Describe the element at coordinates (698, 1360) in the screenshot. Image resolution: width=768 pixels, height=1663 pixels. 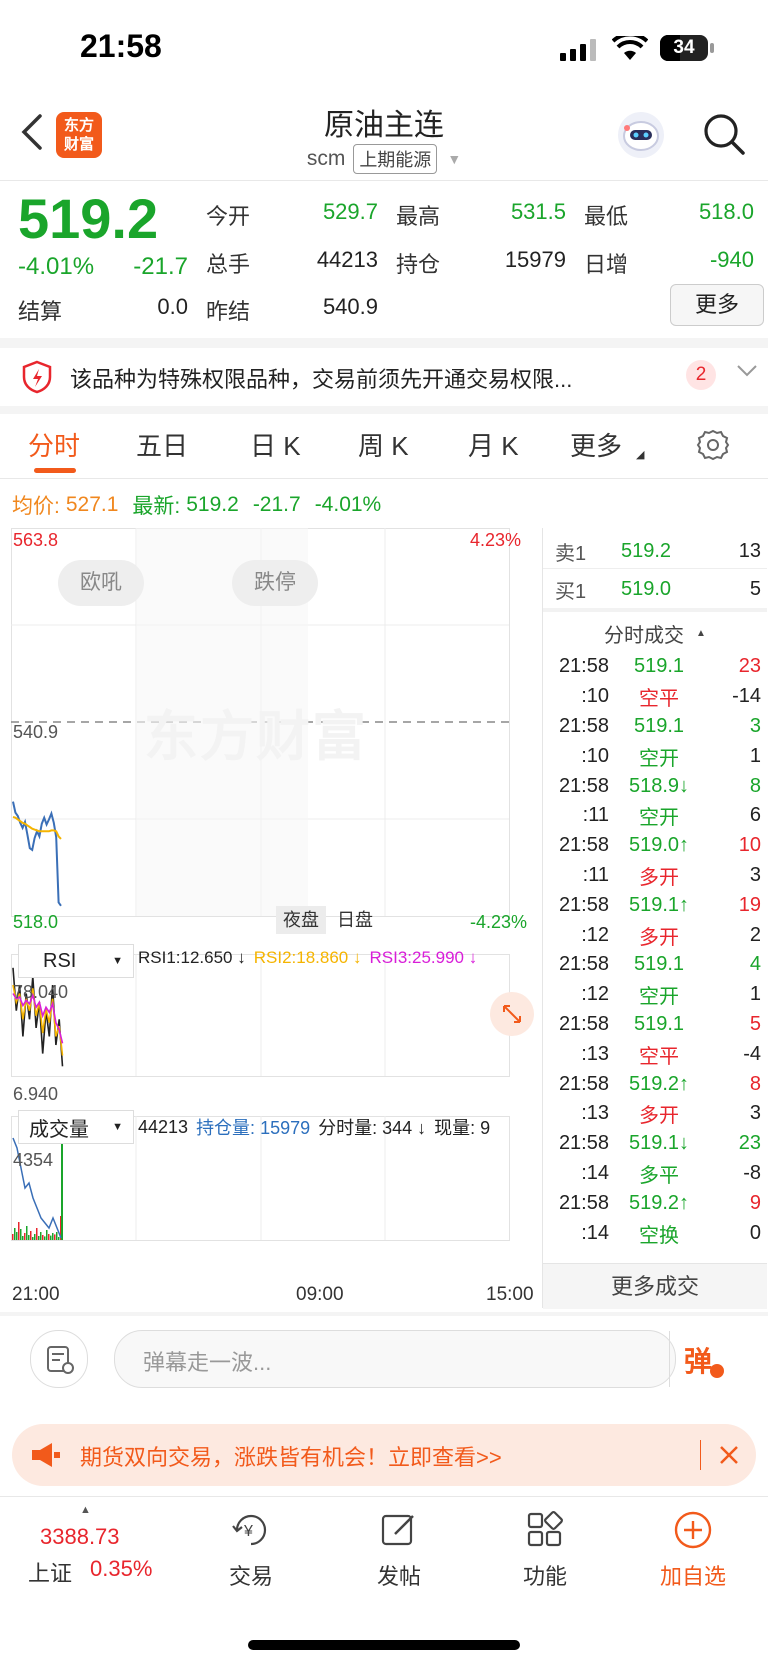
I see `danmu-send-button: 弹` at that location.